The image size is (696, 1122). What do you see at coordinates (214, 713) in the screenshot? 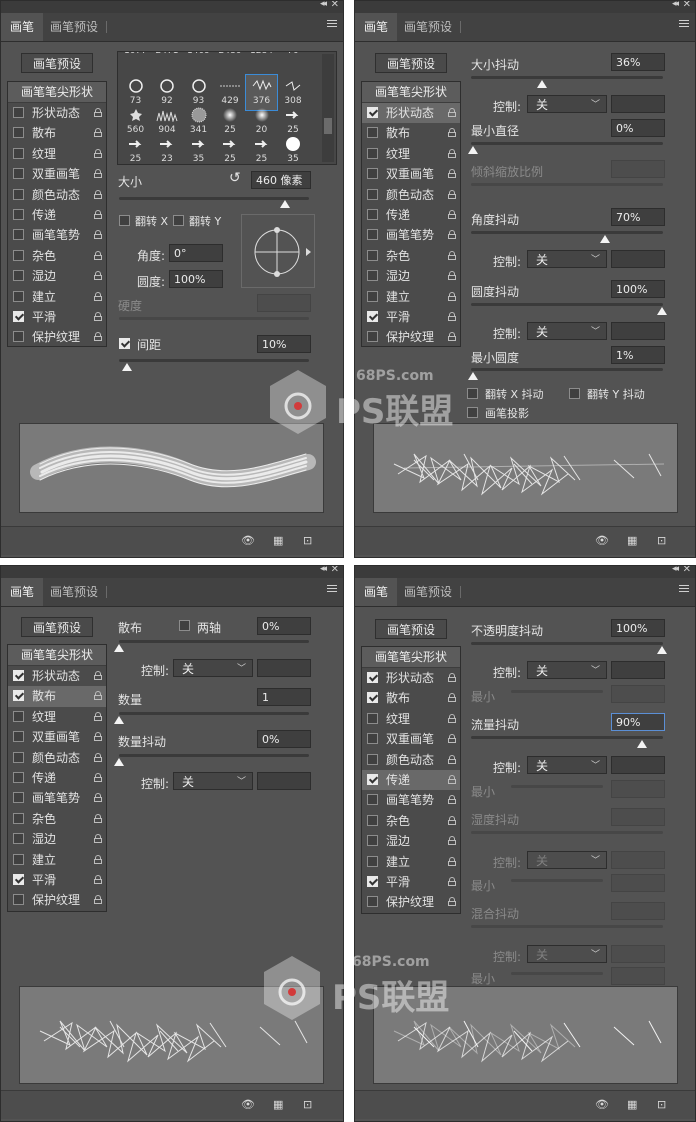
I see `count-slider` at bounding box center [214, 713].